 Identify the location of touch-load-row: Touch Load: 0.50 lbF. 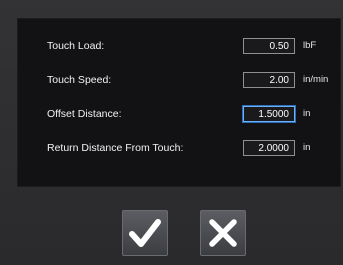
(179, 47).